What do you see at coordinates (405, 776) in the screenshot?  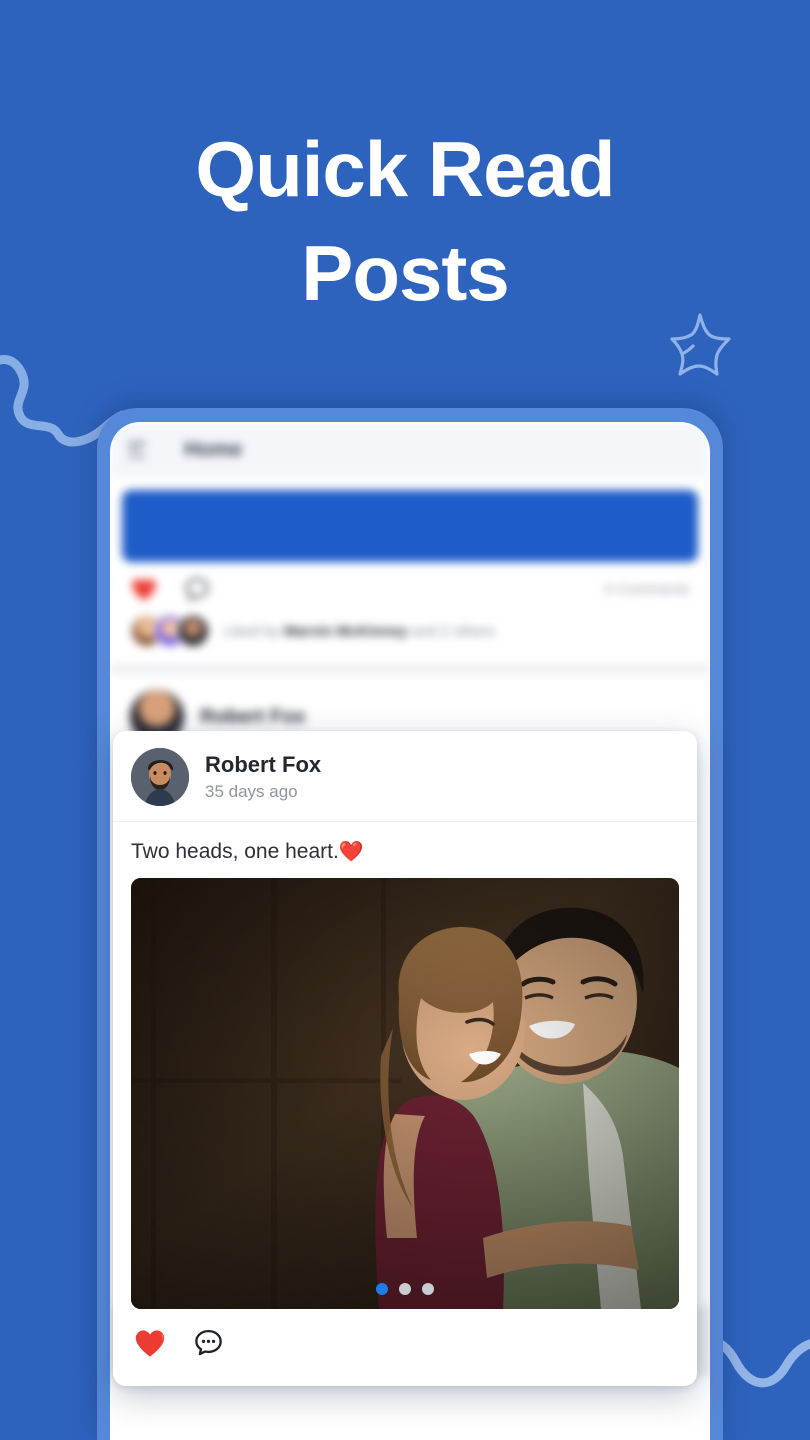 I see `post-header: Robert Fox 35 days ago` at bounding box center [405, 776].